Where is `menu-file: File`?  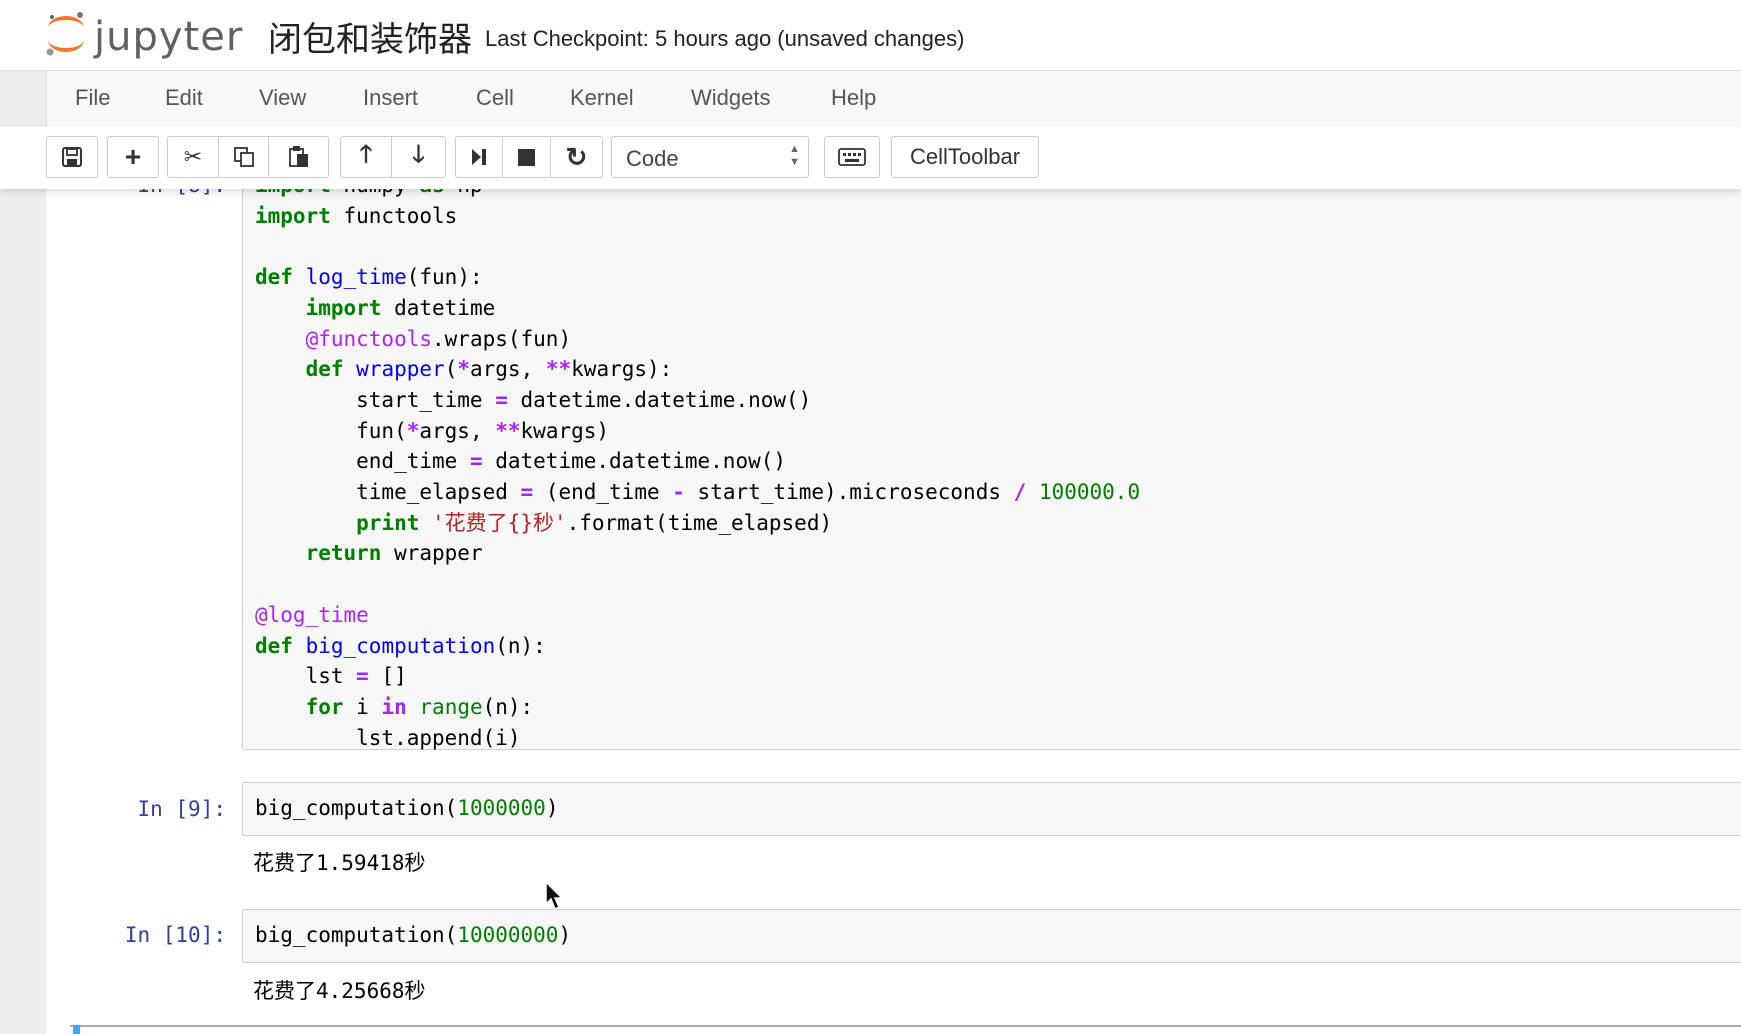 menu-file: File is located at coordinates (92, 98).